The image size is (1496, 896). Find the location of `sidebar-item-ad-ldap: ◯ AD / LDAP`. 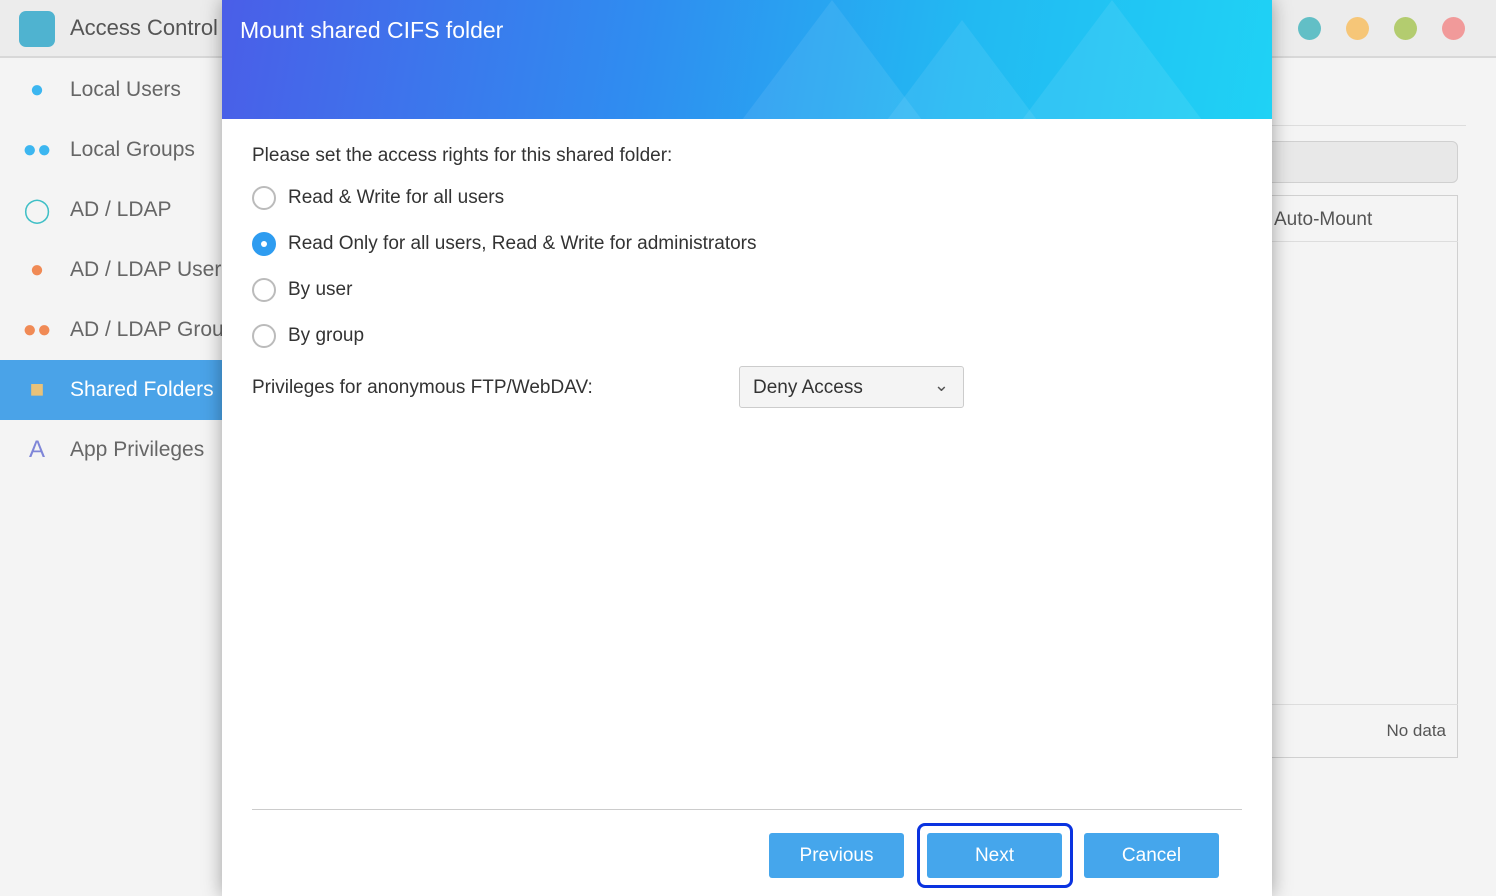

sidebar-item-ad-ldap: ◯ AD / LDAP is located at coordinates (111, 210).